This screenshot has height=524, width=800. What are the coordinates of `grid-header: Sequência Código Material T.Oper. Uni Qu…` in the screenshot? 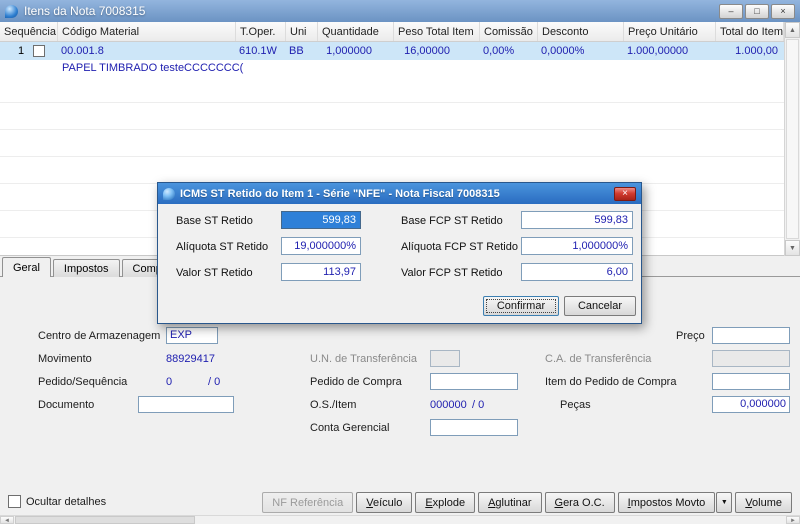 It's located at (392, 32).